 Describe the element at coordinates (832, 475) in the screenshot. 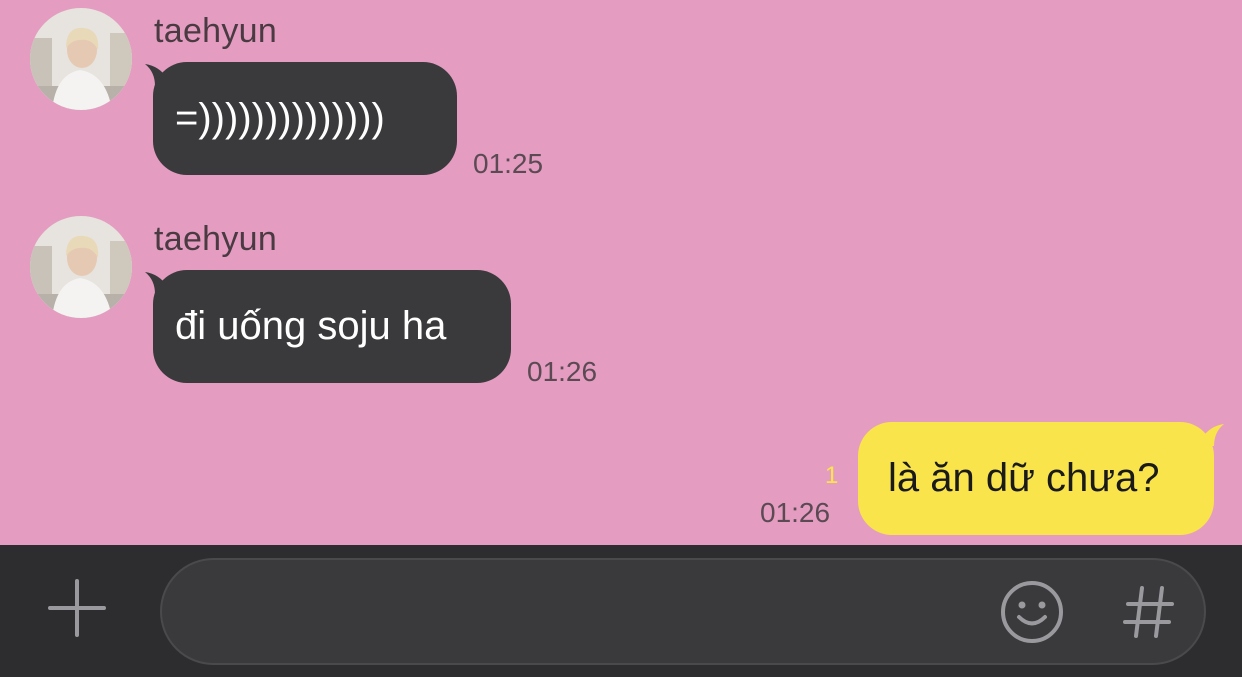

I see `unread-count: 1` at that location.